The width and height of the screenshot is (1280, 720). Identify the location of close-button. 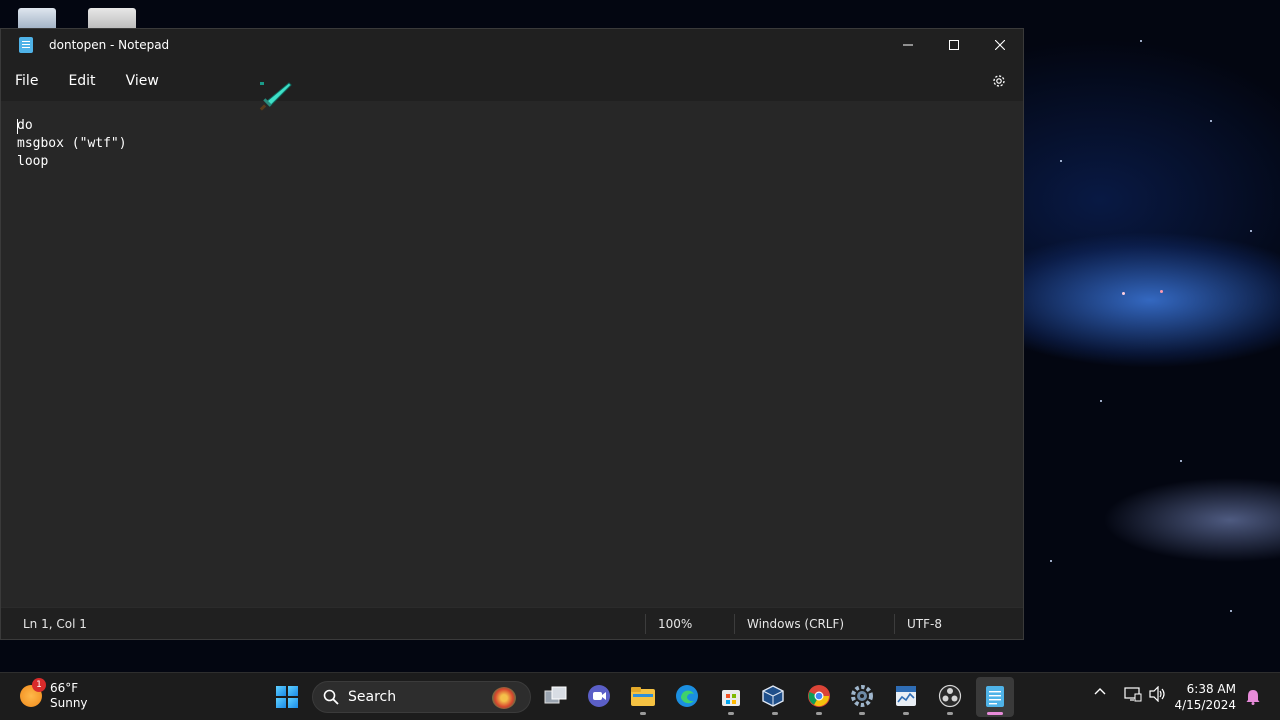
(1000, 45).